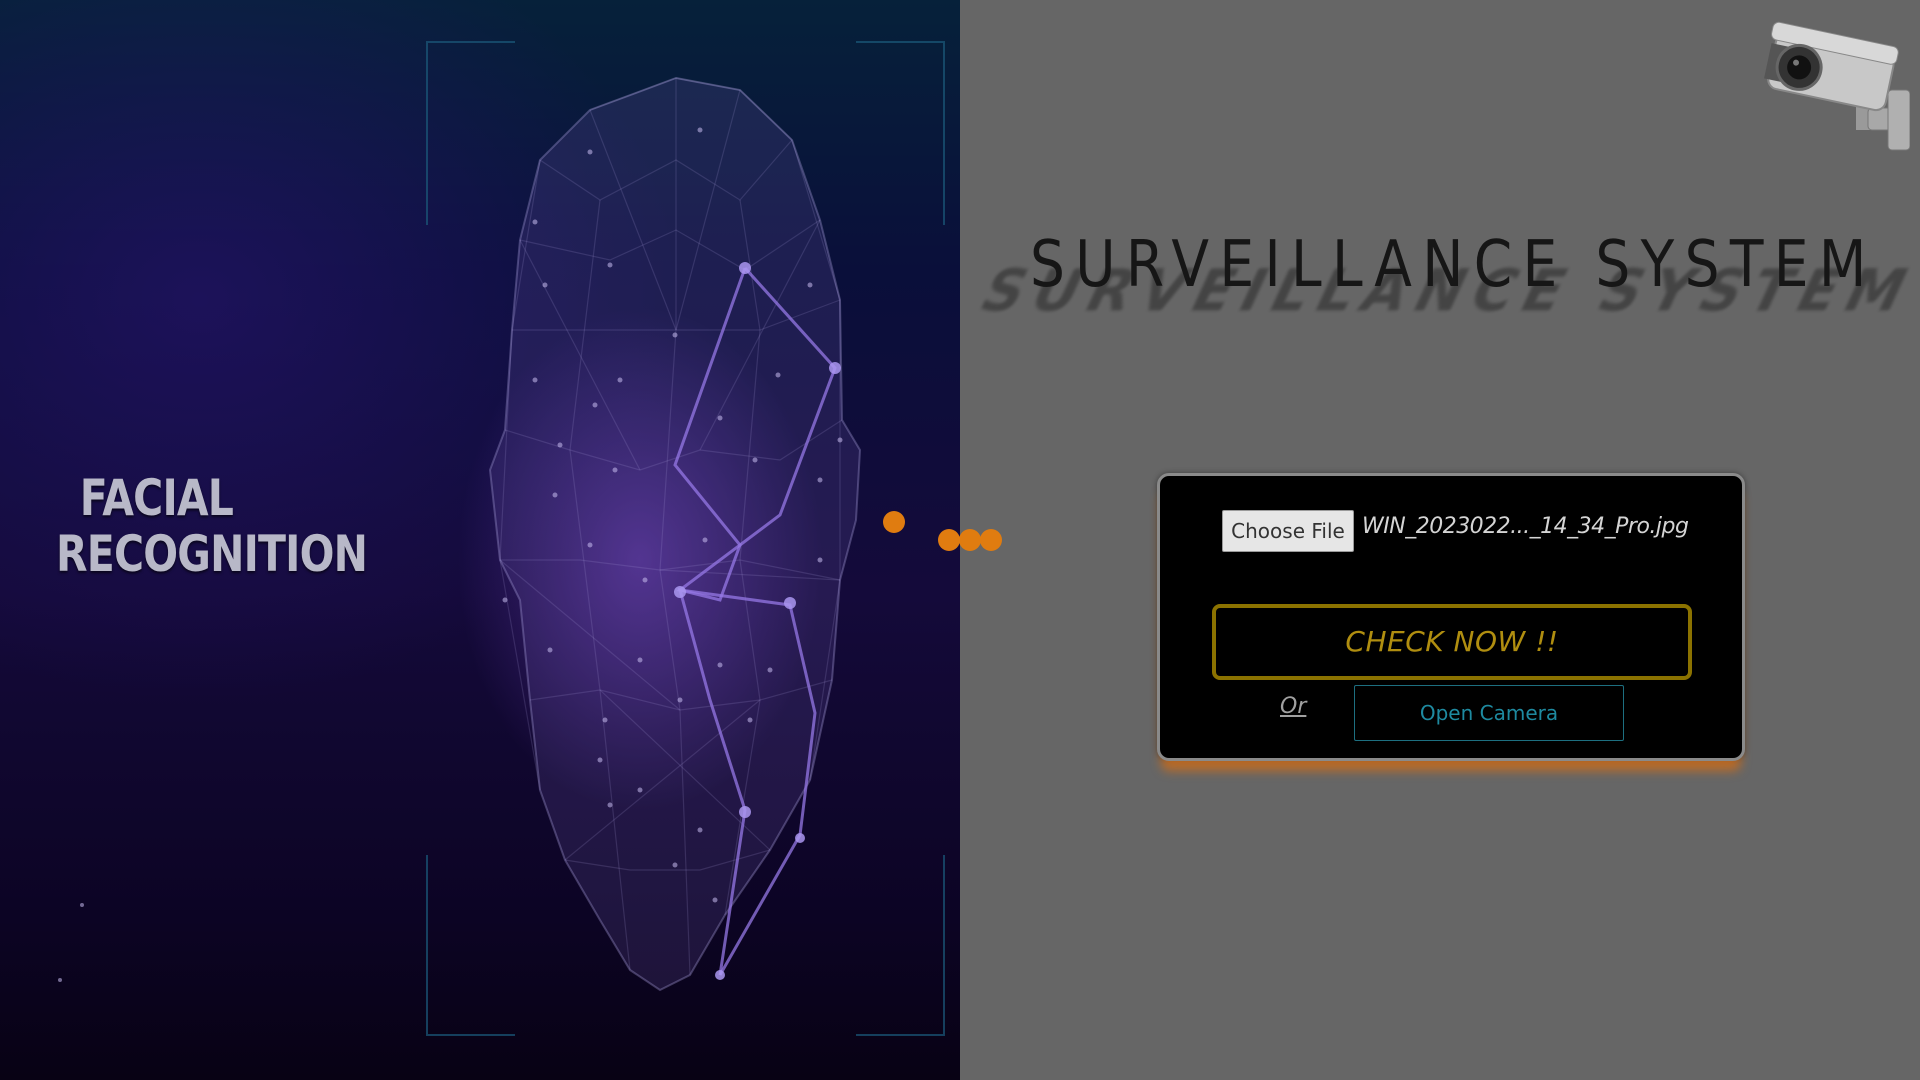 The image size is (1920, 1080). I want to click on page-title-block: SURVEILLANCE SYSTEM SURVEILLANCE SYSTEM, so click(1445, 298).